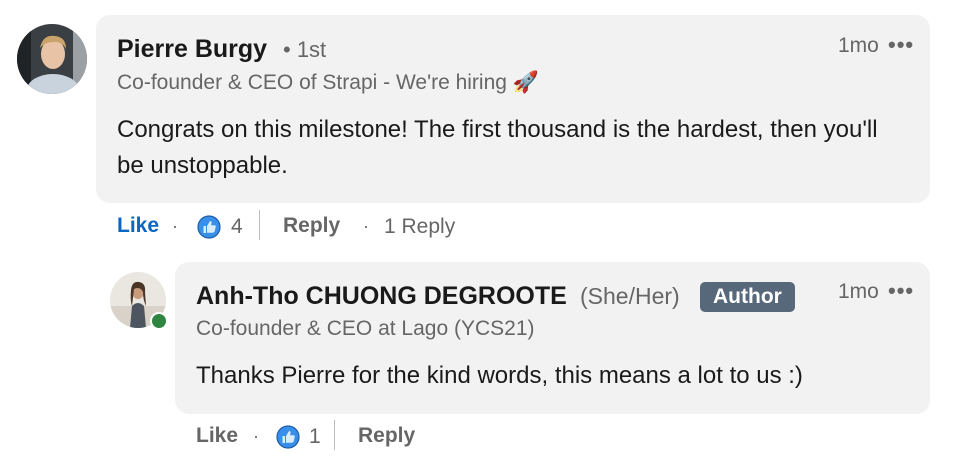 The height and width of the screenshot is (470, 956). I want to click on comment-timestamp: 1mo, so click(858, 45).